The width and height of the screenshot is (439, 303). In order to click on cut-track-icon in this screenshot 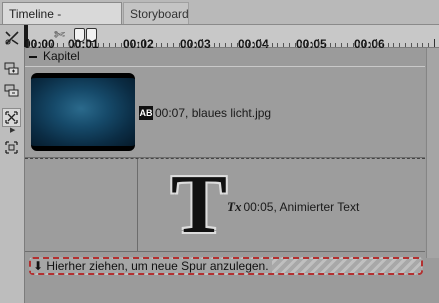, I will do `click(11, 37)`.